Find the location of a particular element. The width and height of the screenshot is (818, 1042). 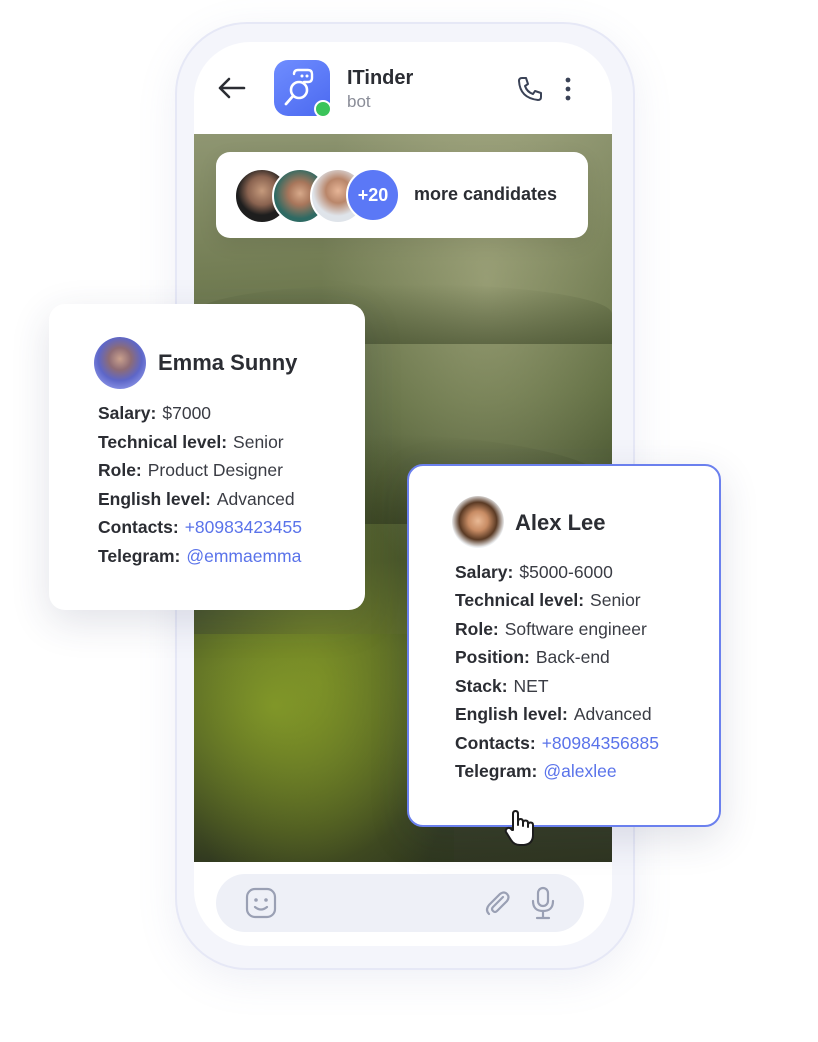

info-row-telegram: Telegram: @emmaemma is located at coordinates (200, 556).